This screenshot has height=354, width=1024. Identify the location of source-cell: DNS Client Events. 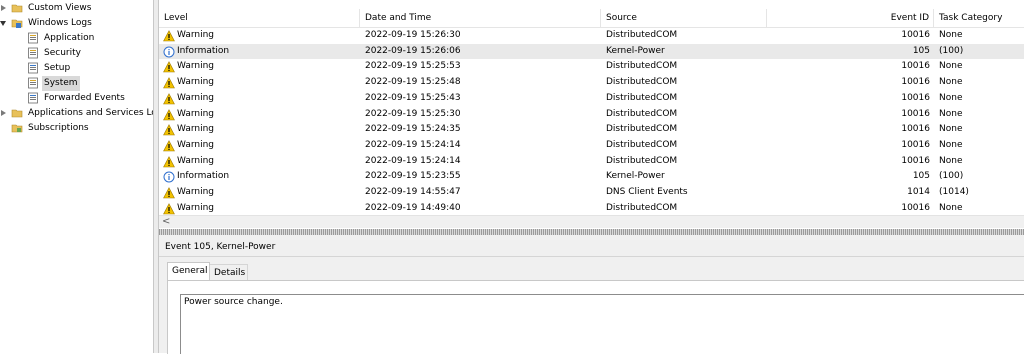
(647, 192).